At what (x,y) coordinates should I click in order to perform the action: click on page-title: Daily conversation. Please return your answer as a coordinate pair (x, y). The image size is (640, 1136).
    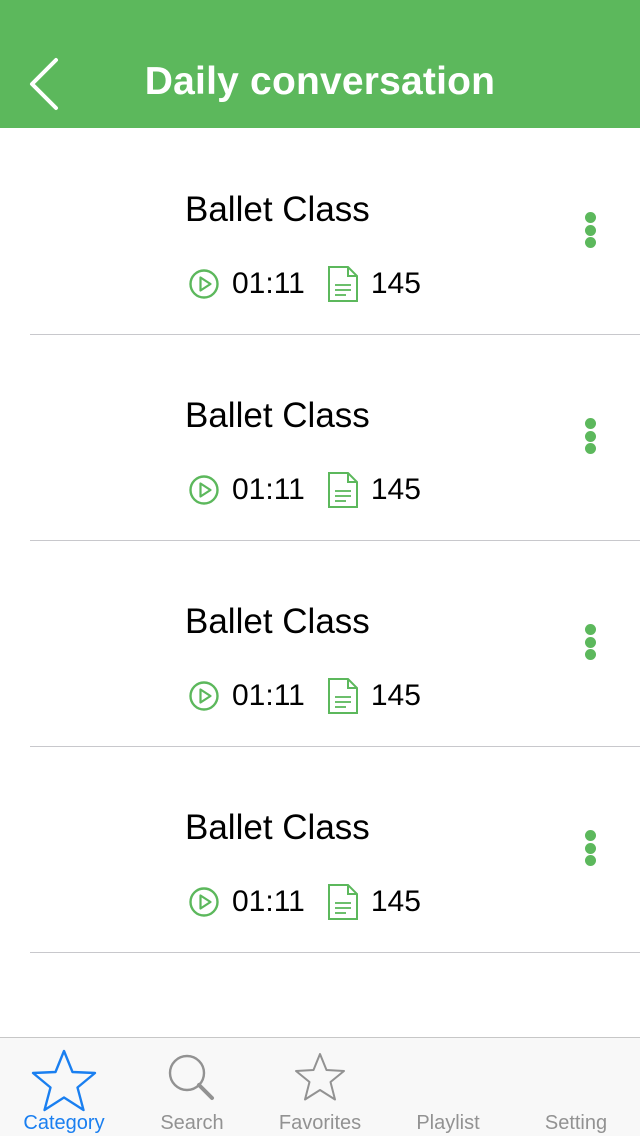
    Looking at the image, I should click on (320, 81).